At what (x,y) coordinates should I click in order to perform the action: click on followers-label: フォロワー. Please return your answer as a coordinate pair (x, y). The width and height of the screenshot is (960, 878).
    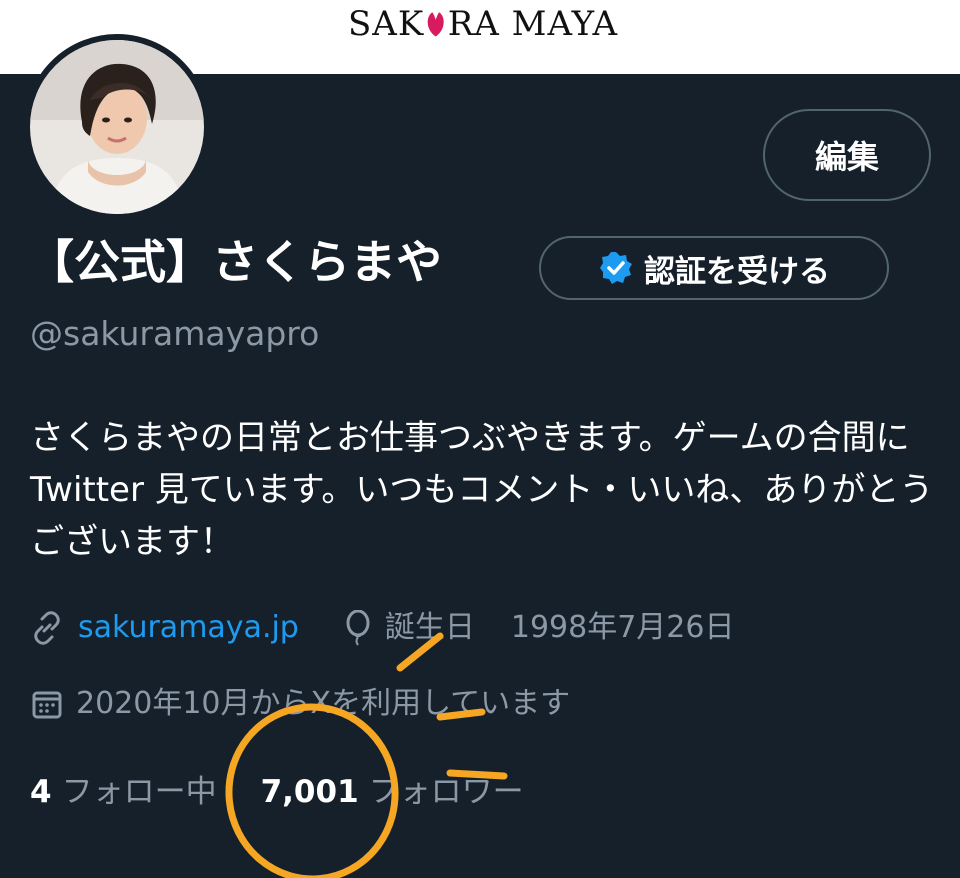
    Looking at the image, I should click on (446, 792).